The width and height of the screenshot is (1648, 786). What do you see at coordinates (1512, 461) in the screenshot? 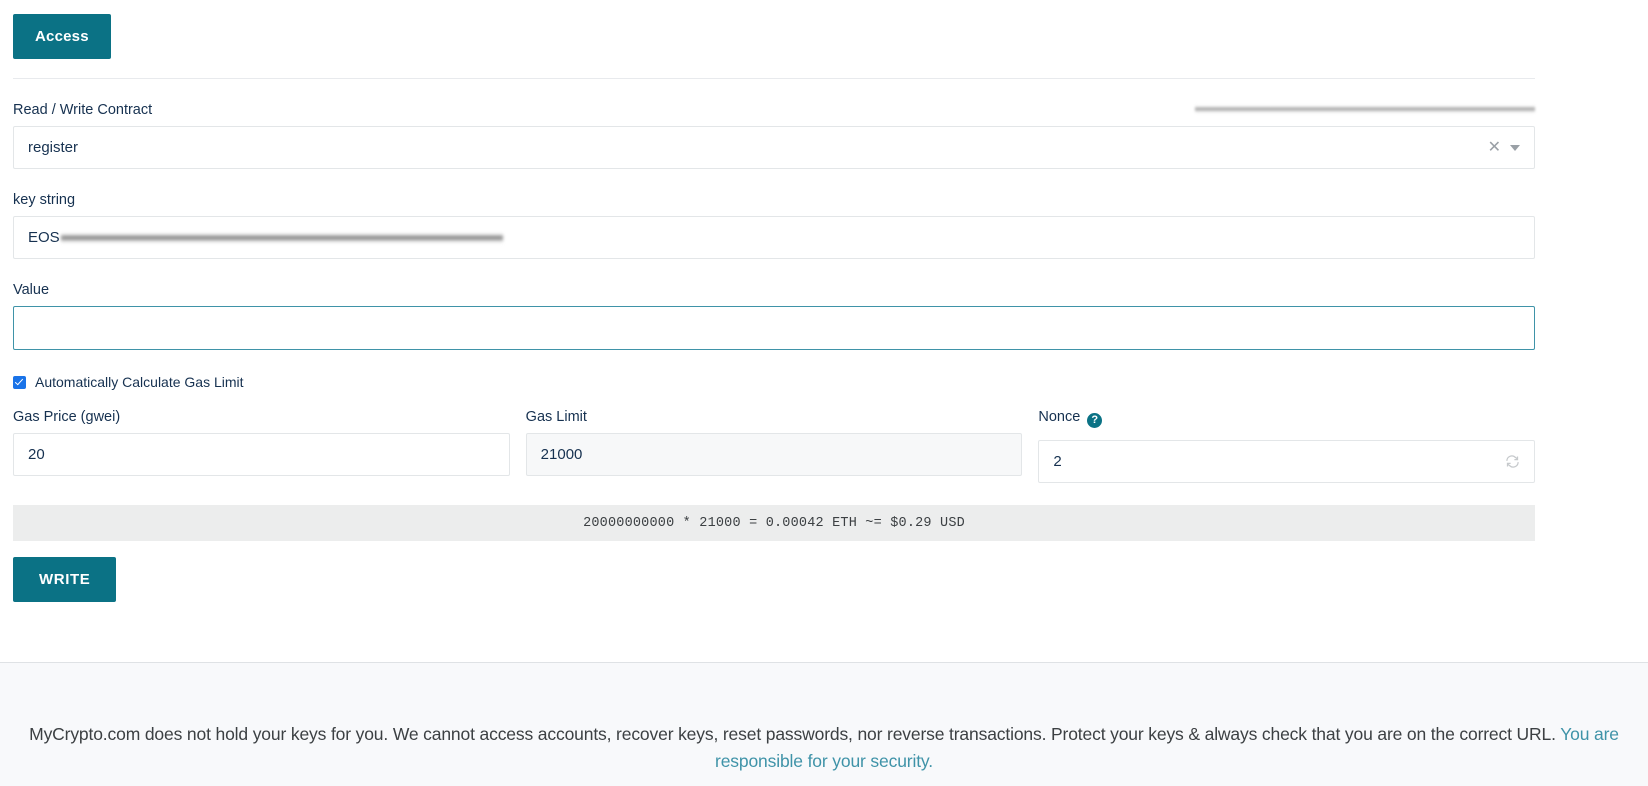
I see `refresh-icon` at bounding box center [1512, 461].